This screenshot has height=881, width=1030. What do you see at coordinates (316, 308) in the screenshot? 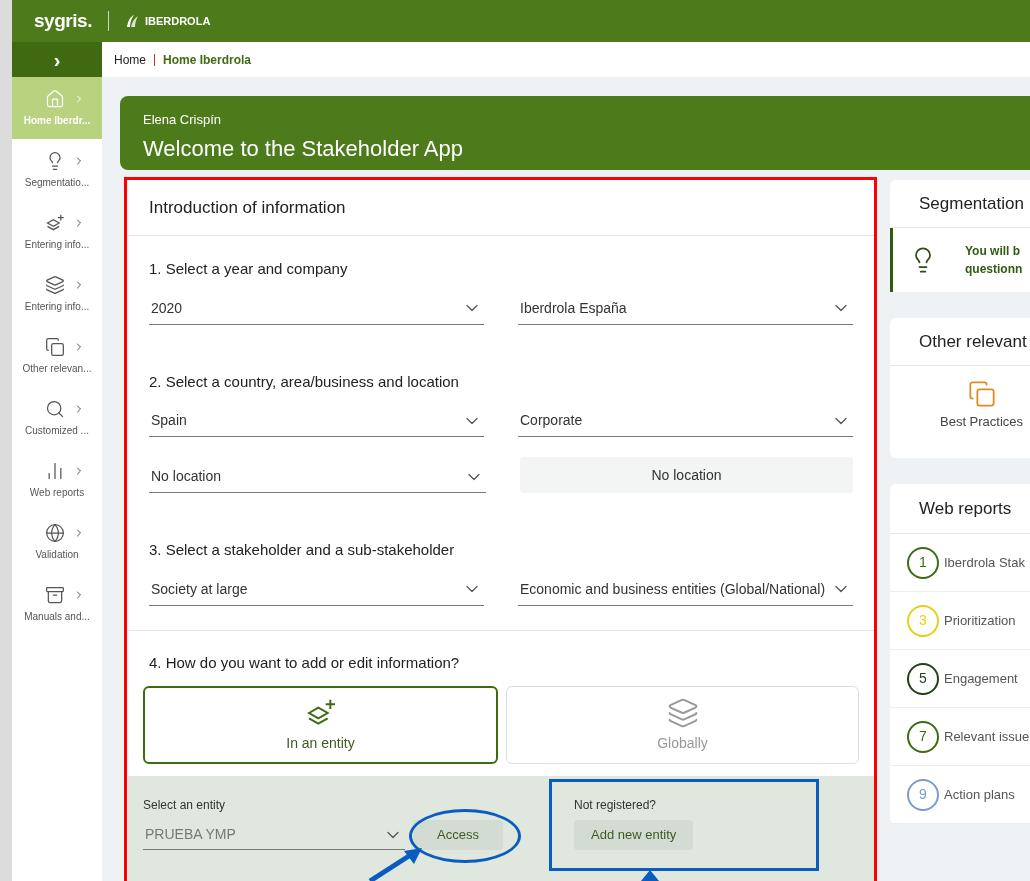
I see `dropdown-field: 2020` at bounding box center [316, 308].